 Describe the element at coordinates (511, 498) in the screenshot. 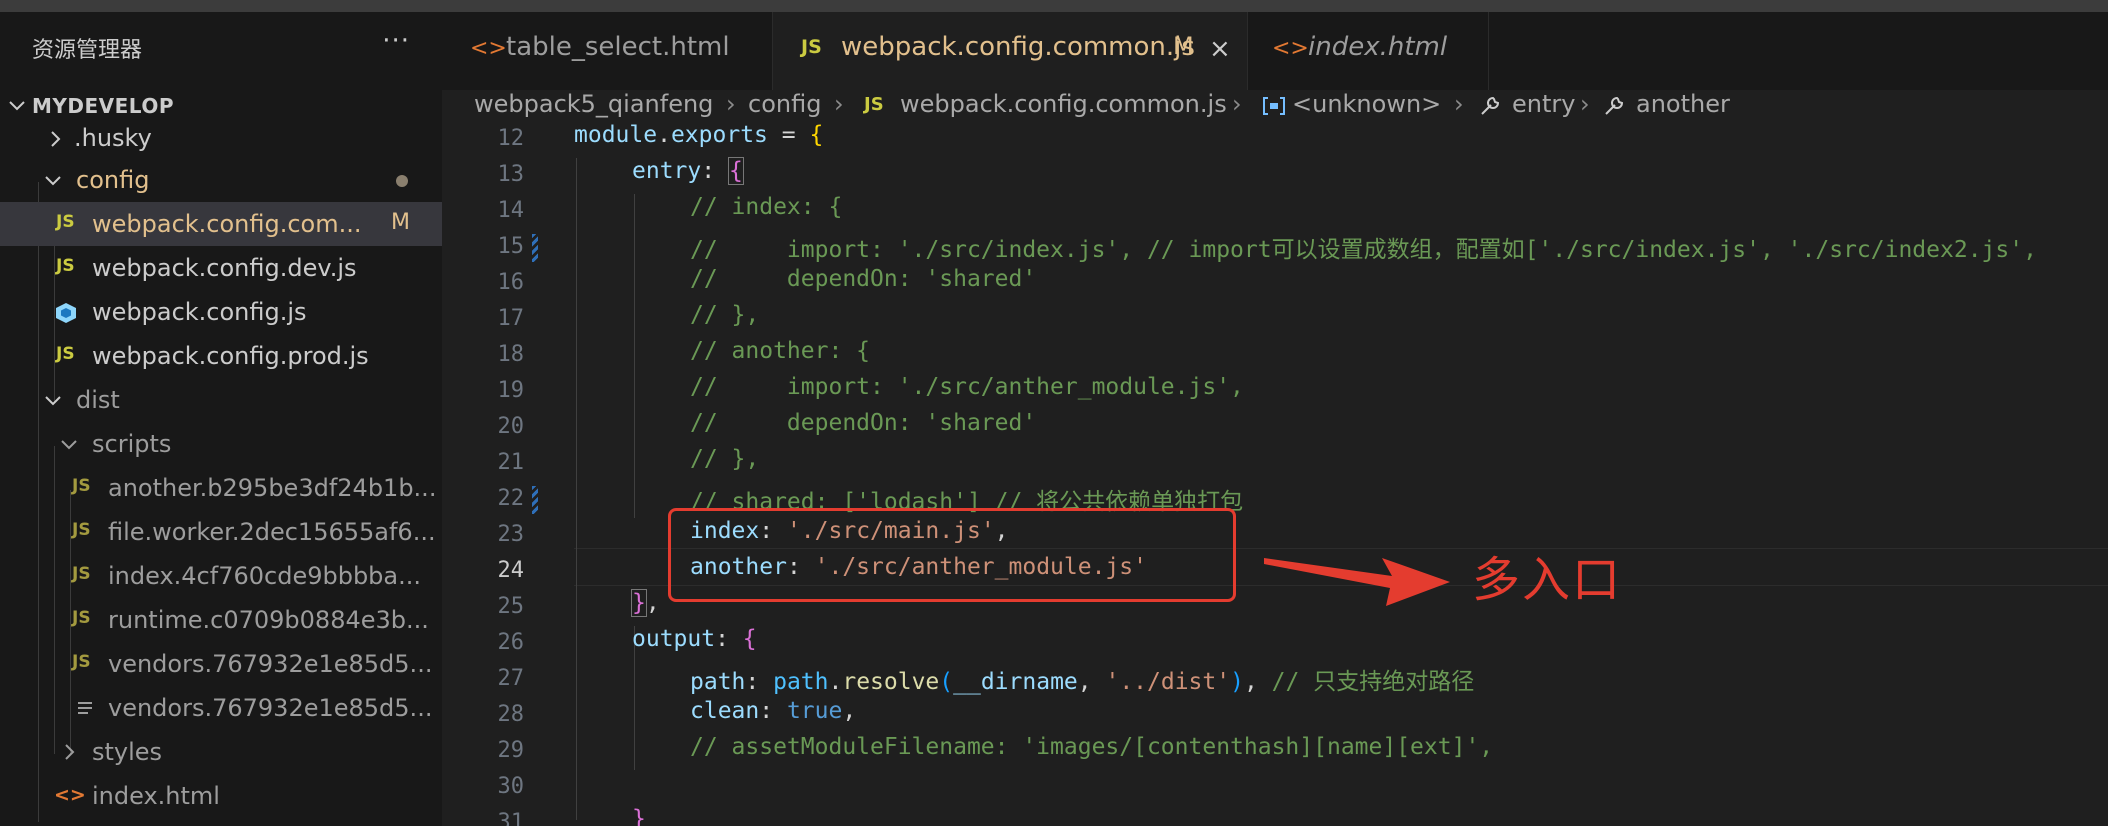

I see `line-number: 22` at that location.